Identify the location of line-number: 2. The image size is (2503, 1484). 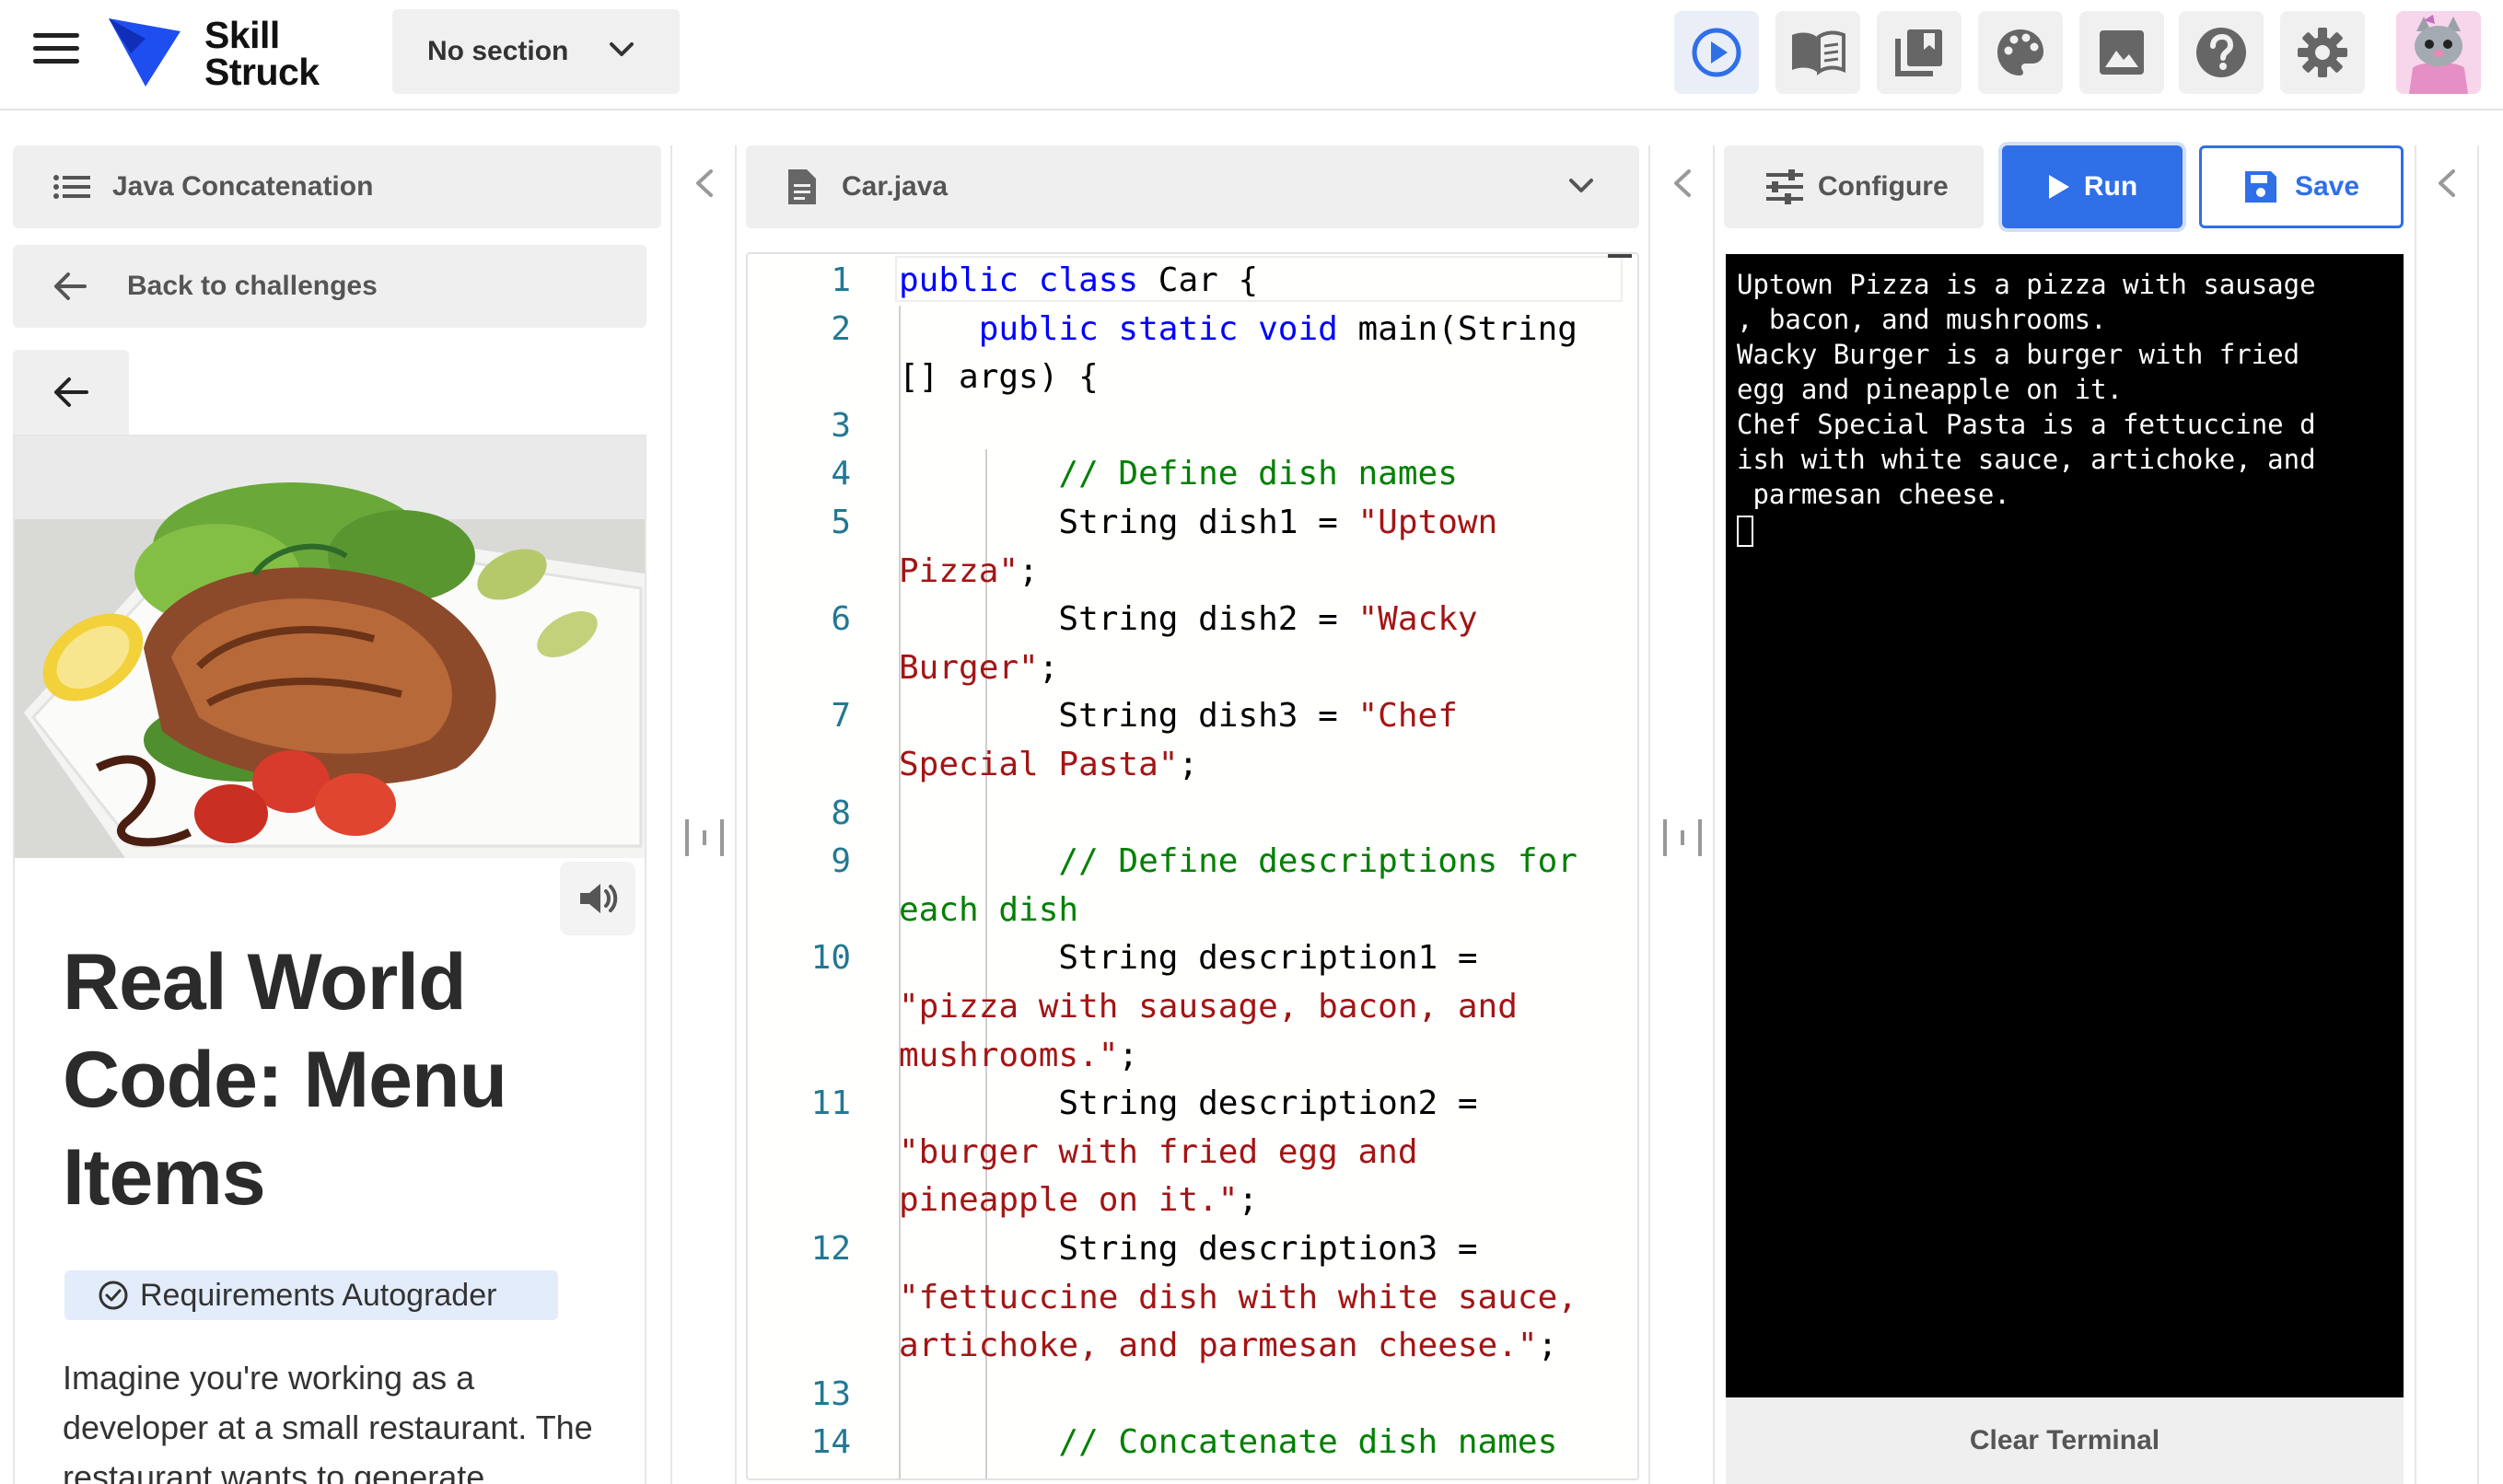
(841, 328).